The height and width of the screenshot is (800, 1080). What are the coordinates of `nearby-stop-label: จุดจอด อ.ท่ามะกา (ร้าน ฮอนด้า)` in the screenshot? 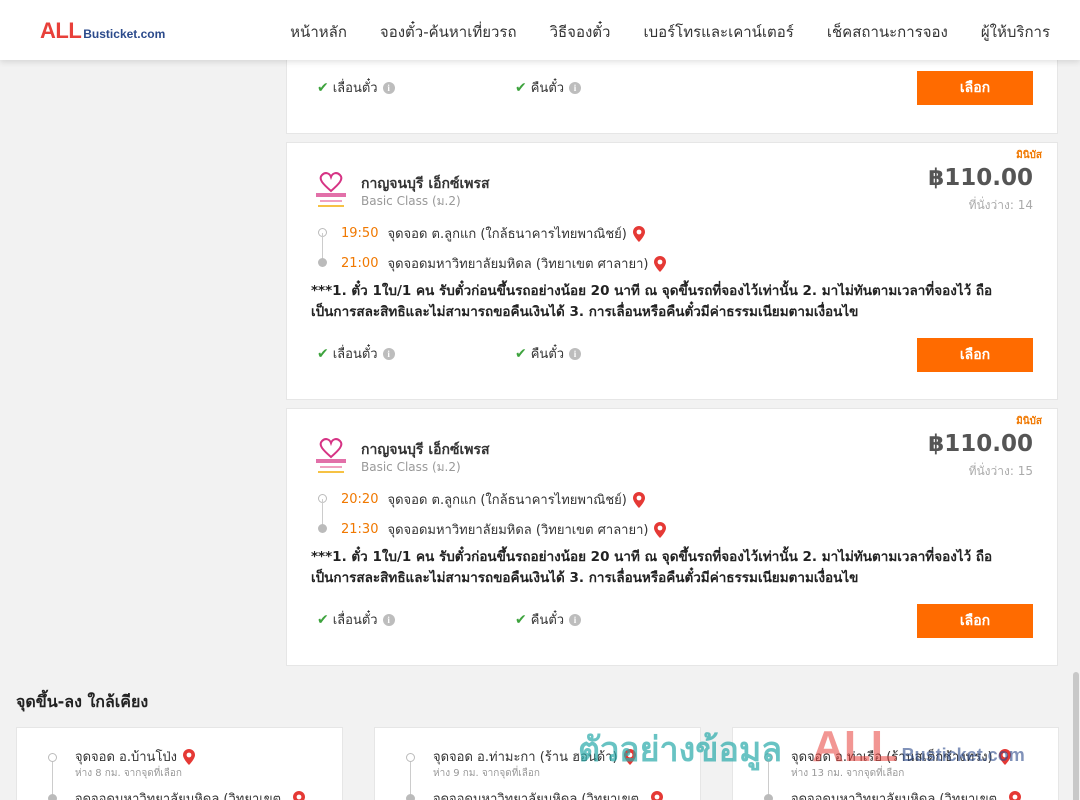 It's located at (525, 757).